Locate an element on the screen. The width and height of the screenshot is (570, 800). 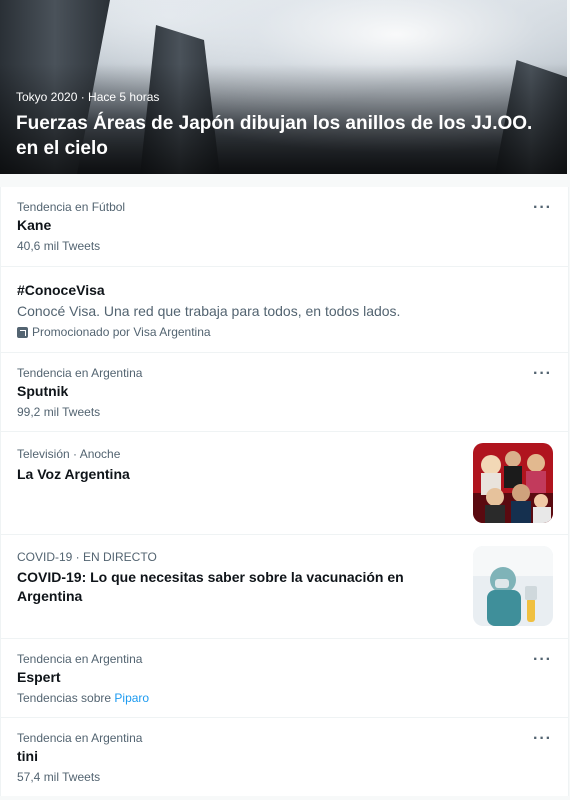
trend-count: 99,2 mil Tweets is located at coordinates (59, 412).